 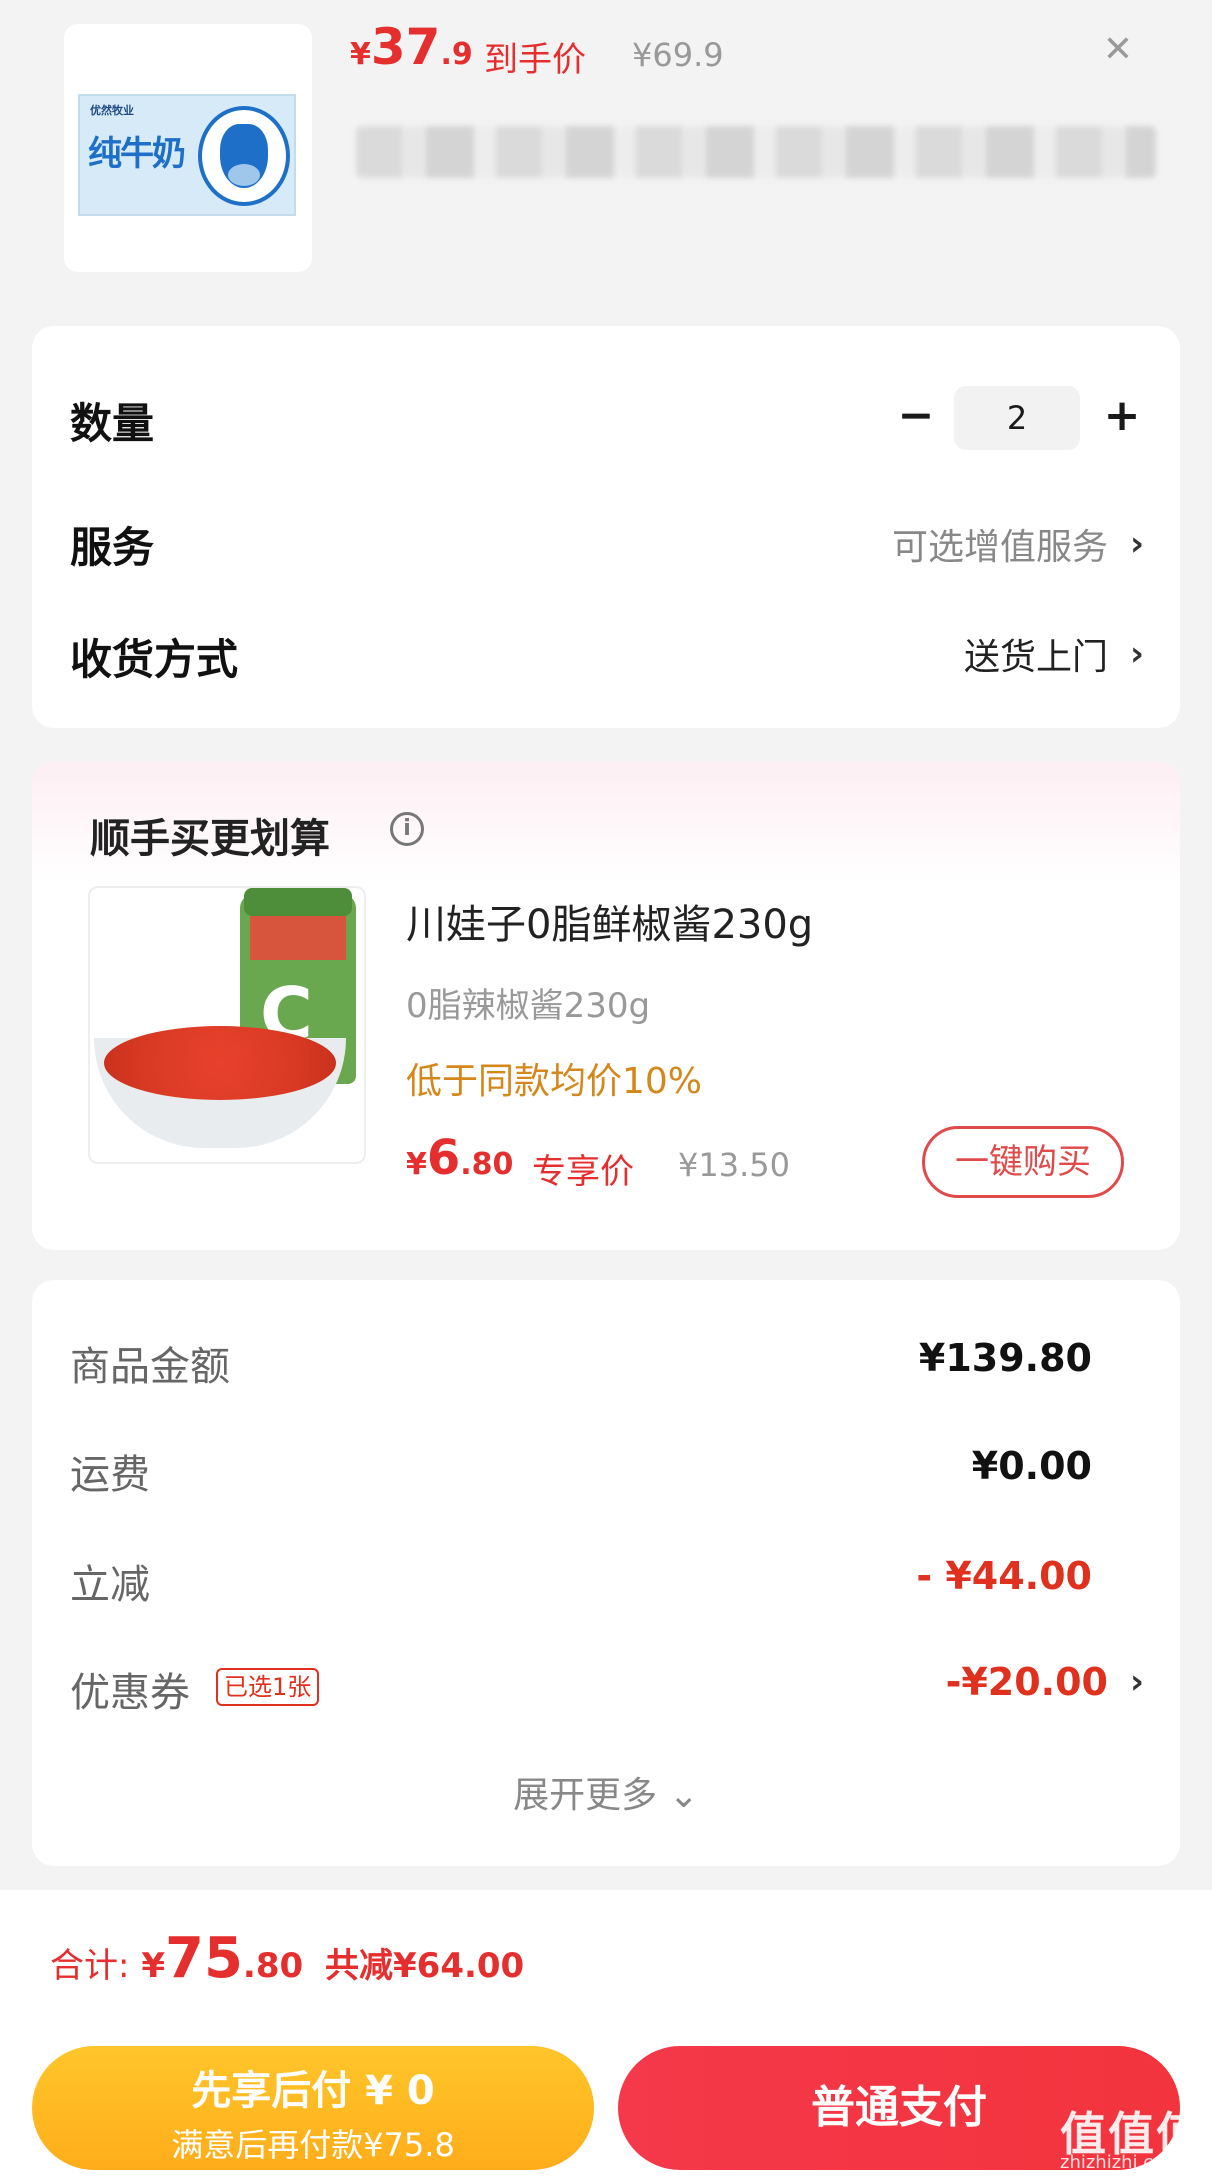 What do you see at coordinates (734, 1165) in the screenshot?
I see `upsell-original-price: ¥13.50` at bounding box center [734, 1165].